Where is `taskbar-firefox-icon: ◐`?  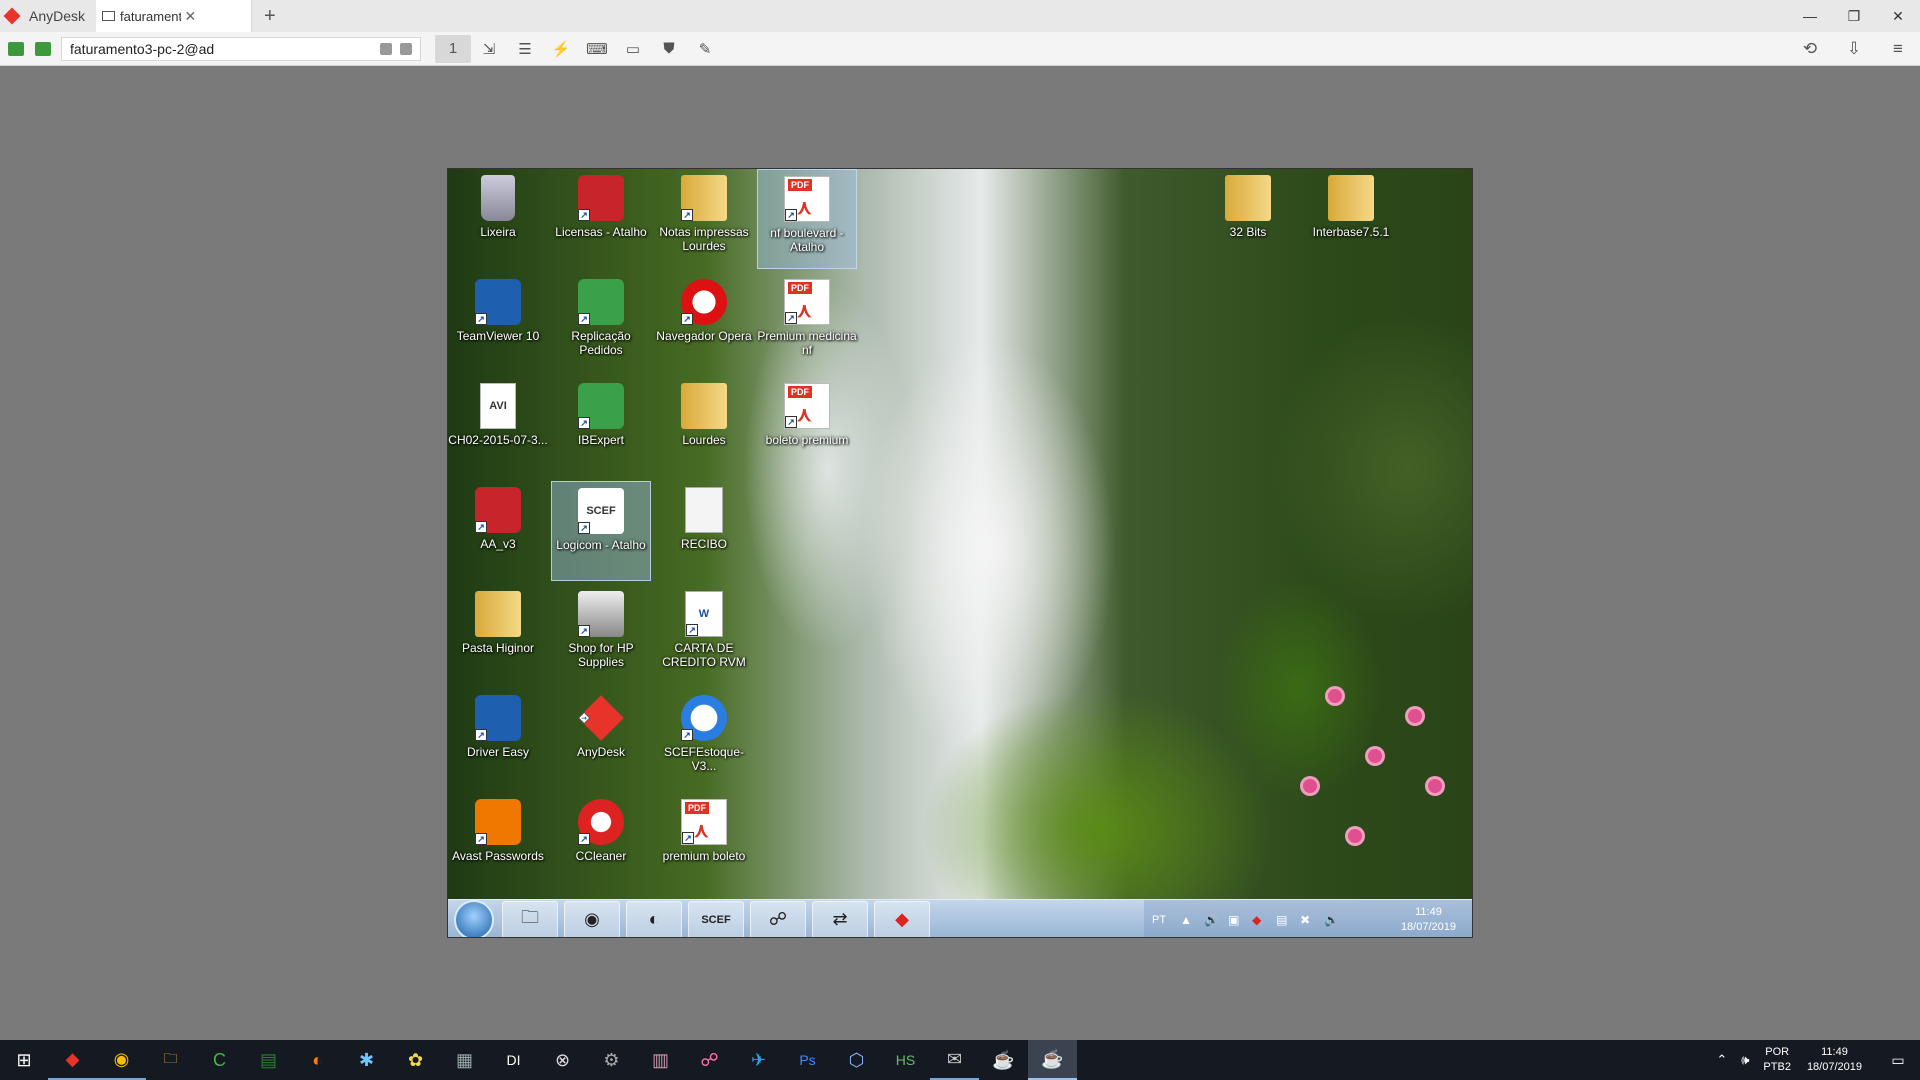 taskbar-firefox-icon: ◐ is located at coordinates (317, 1060).